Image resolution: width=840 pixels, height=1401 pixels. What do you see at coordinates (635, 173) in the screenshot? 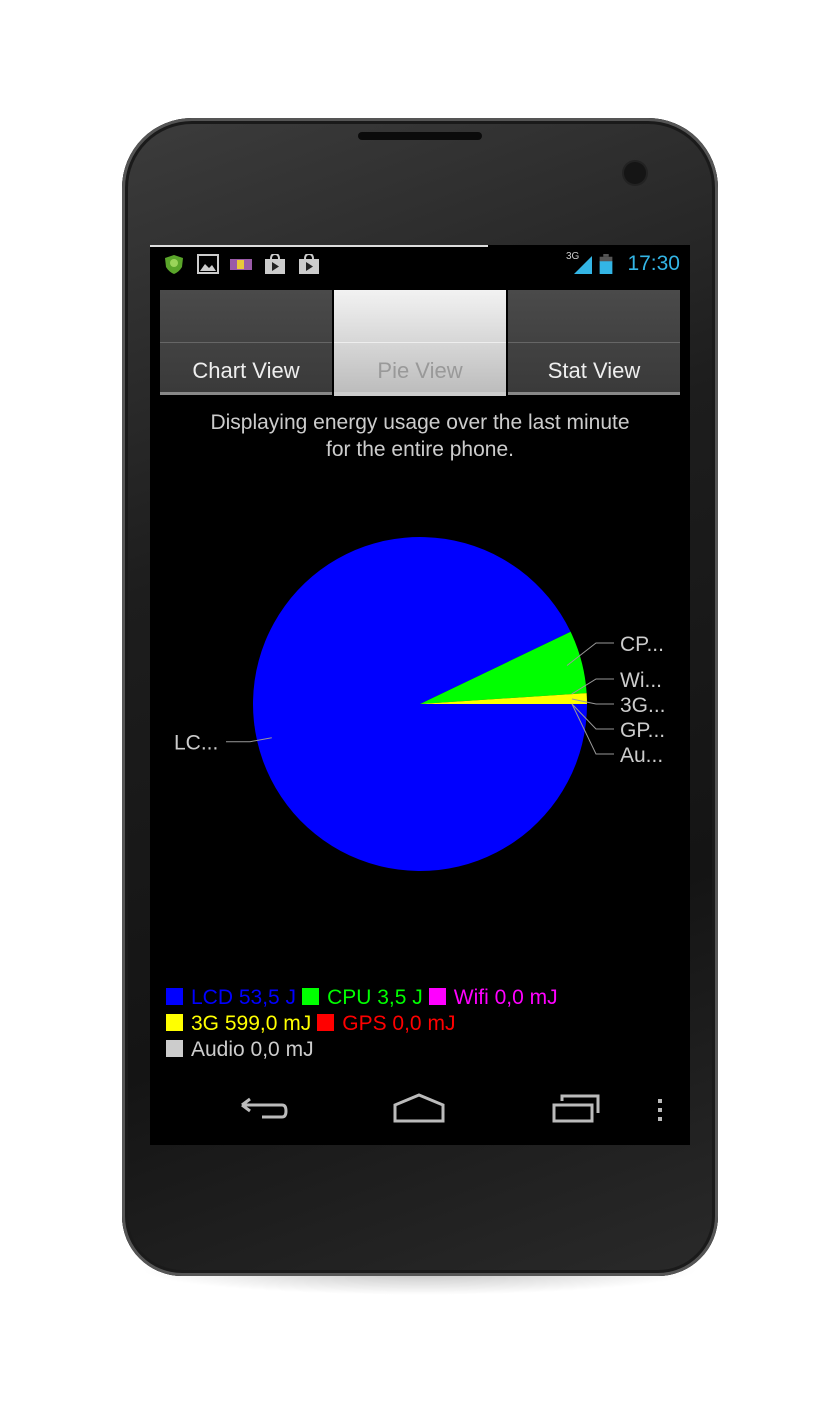
I see `front-camera` at bounding box center [635, 173].